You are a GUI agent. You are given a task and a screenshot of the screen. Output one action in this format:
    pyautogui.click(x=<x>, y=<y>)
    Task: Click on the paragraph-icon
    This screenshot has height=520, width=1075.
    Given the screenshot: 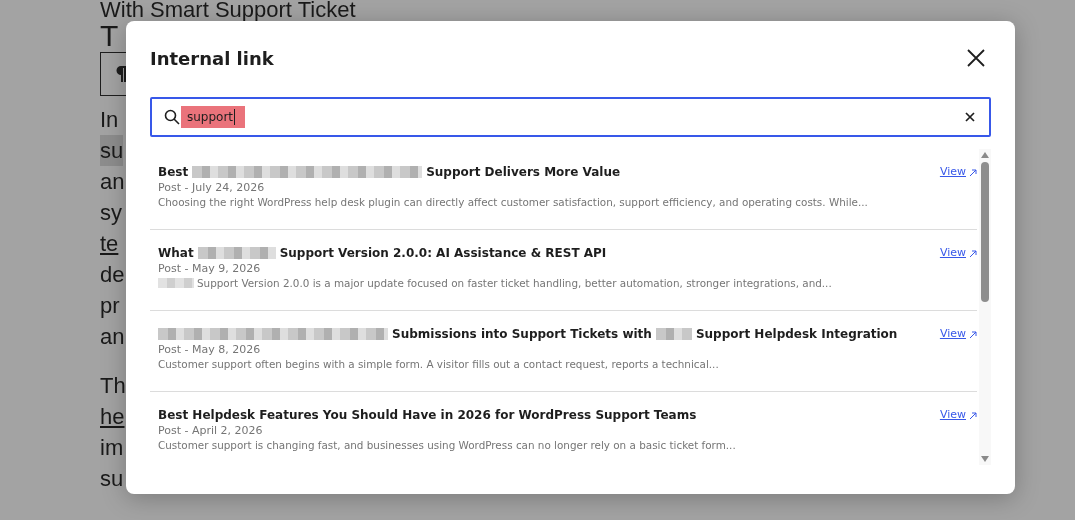 What is the action you would take?
    pyautogui.click(x=122, y=74)
    